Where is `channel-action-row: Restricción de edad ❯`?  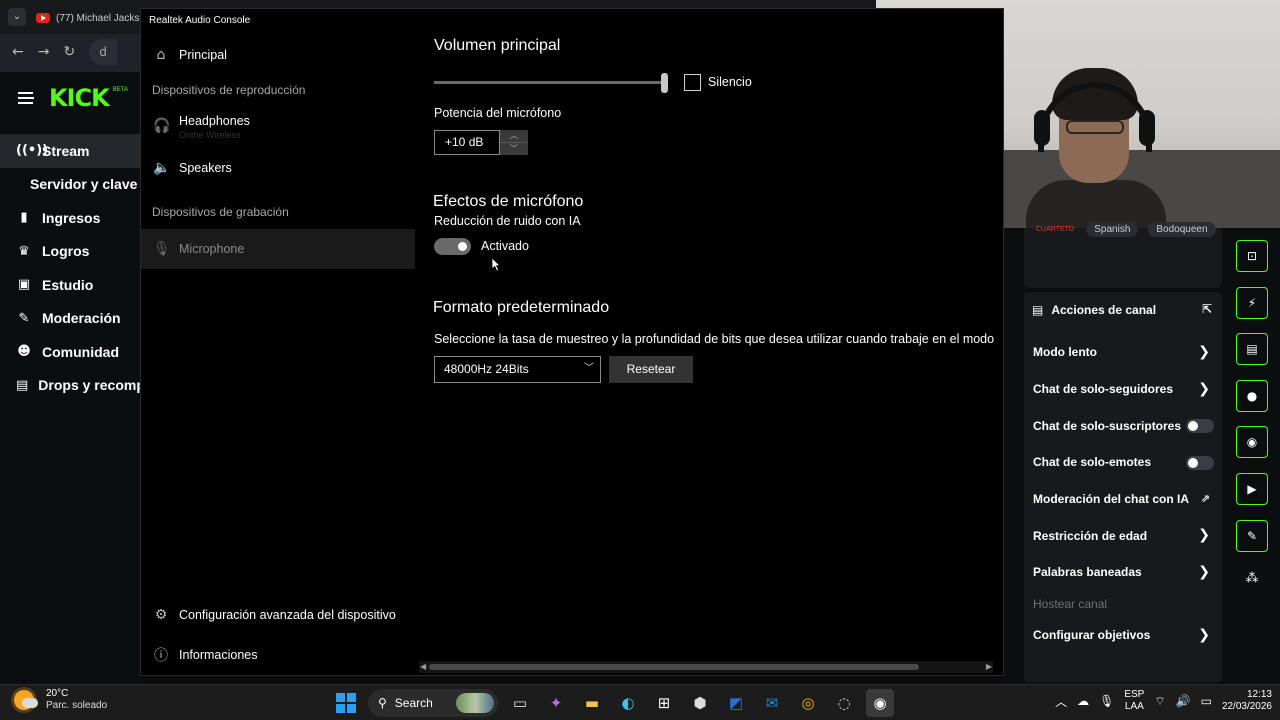
channel-action-row: Restricción de edad ❯ is located at coordinates (1123, 535).